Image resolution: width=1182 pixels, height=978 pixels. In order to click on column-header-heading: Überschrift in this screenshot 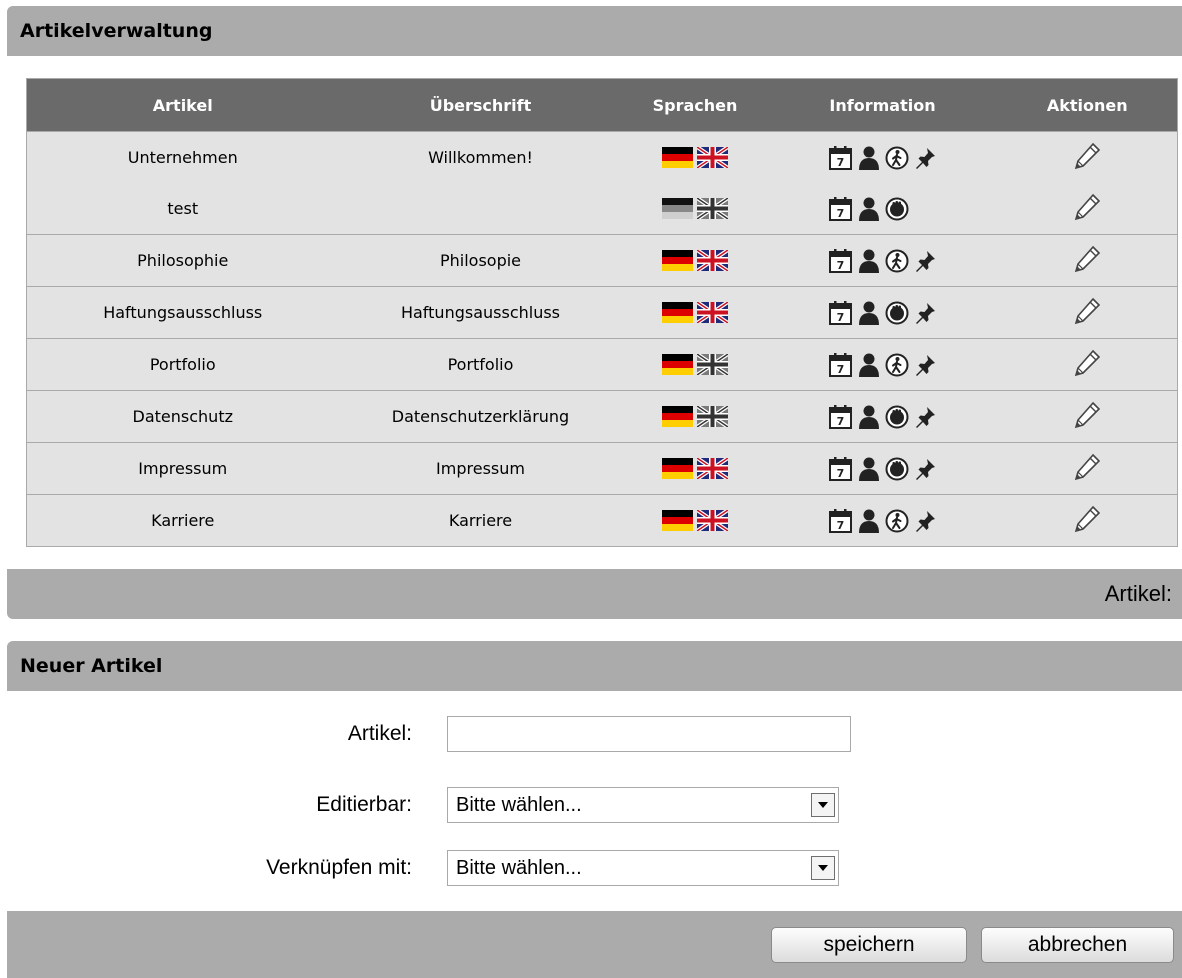, I will do `click(480, 105)`.